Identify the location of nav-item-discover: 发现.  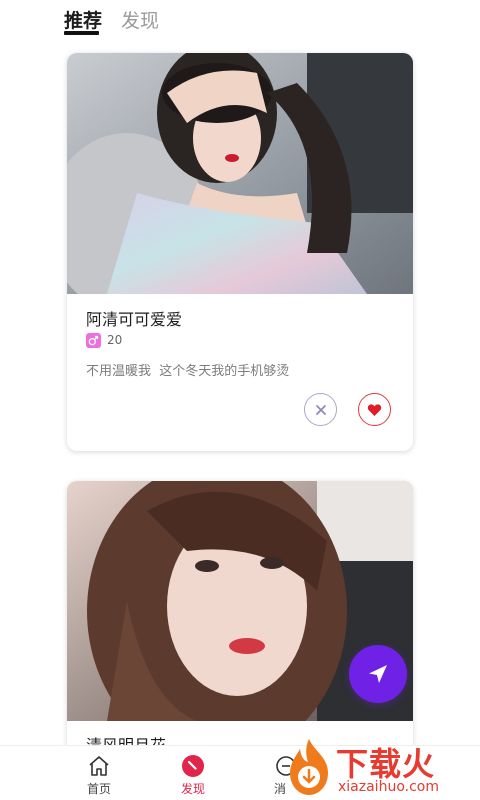
(193, 773).